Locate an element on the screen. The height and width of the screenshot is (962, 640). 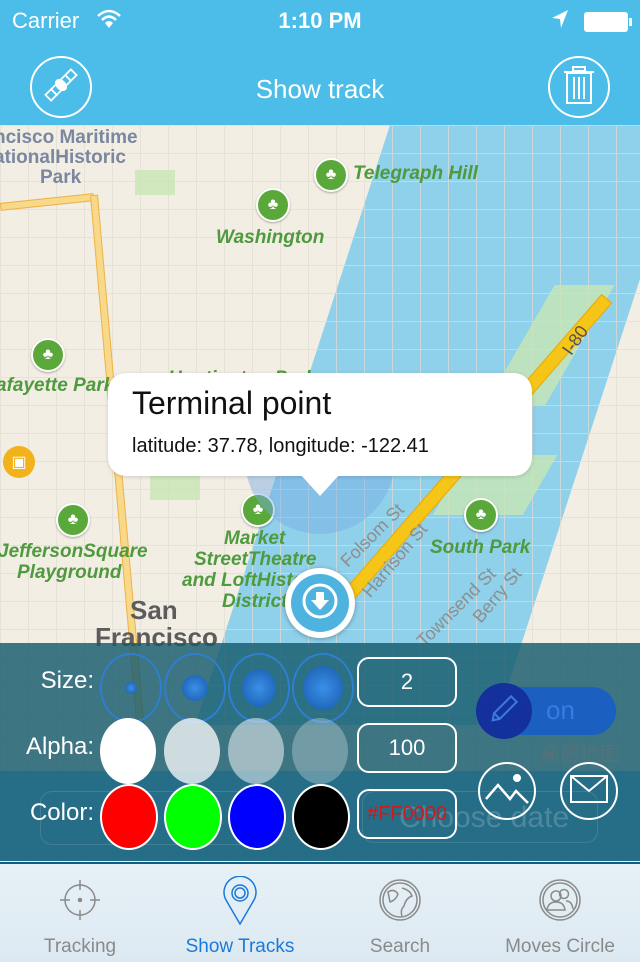
tab-bar: Tracking Show Tracks Search Moves Circle is located at coordinates (320, 912).